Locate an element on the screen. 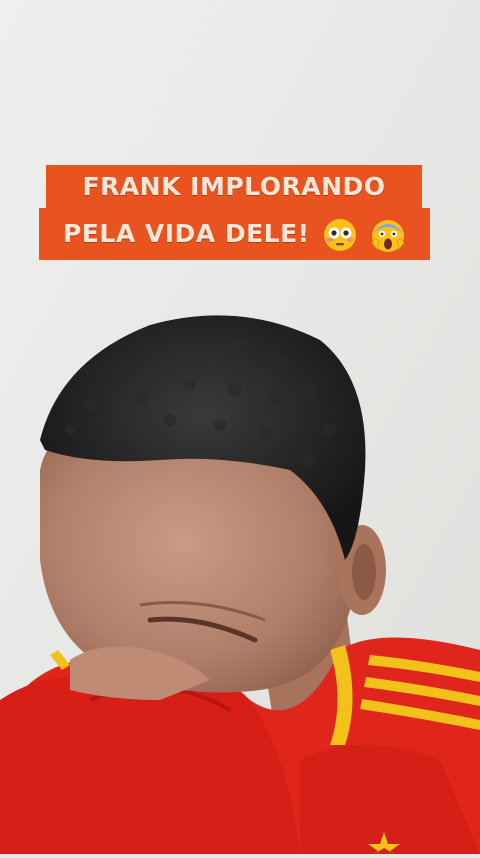 This screenshot has width=480, height=858. caption-line-1: FRANK IMPLORANDO is located at coordinates (234, 187).